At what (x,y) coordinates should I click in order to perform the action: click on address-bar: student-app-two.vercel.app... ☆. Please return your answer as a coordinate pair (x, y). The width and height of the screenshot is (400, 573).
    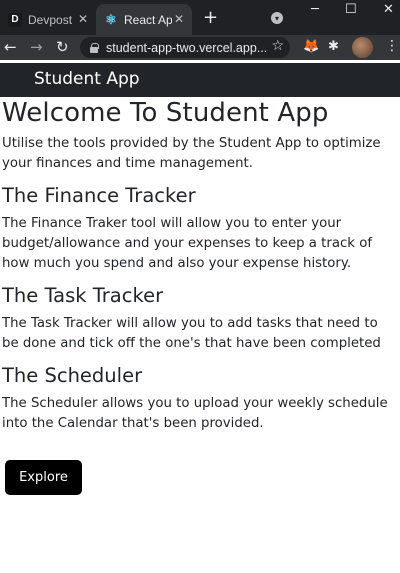
    Looking at the image, I should click on (185, 47).